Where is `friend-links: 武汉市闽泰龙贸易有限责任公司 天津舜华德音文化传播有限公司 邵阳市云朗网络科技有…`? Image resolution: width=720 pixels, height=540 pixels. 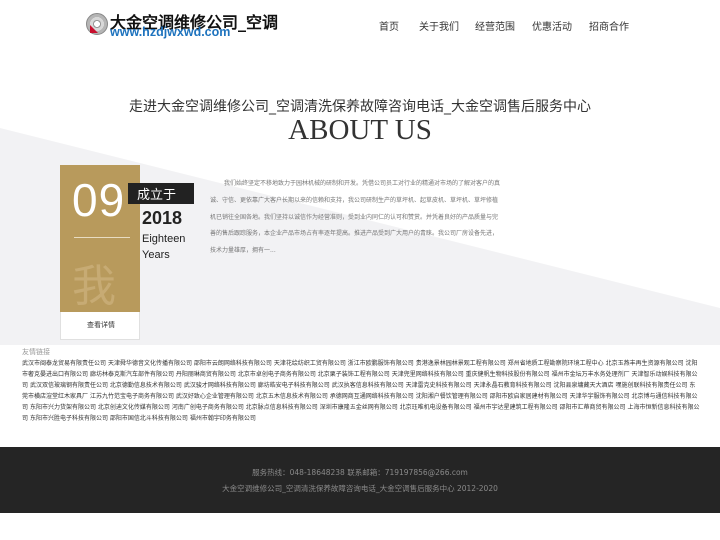 friend-links: 武汉市闽泰龙贸易有限责任公司 天津舜华德音文化传播有限公司 邵阳市云朗网络科技有… is located at coordinates (361, 391).